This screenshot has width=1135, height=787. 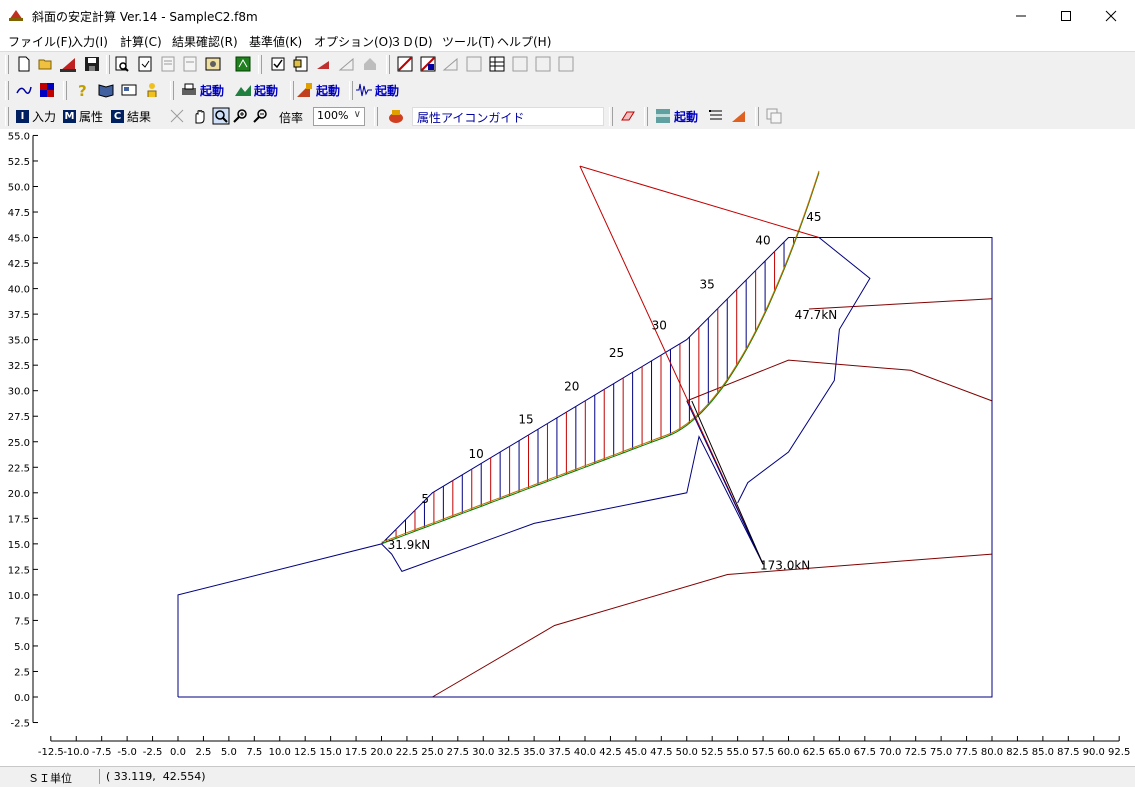 I want to click on title-bar: 斜面の安定計算 Ver.14 - SampleC2.f8m, so click(x=567, y=15).